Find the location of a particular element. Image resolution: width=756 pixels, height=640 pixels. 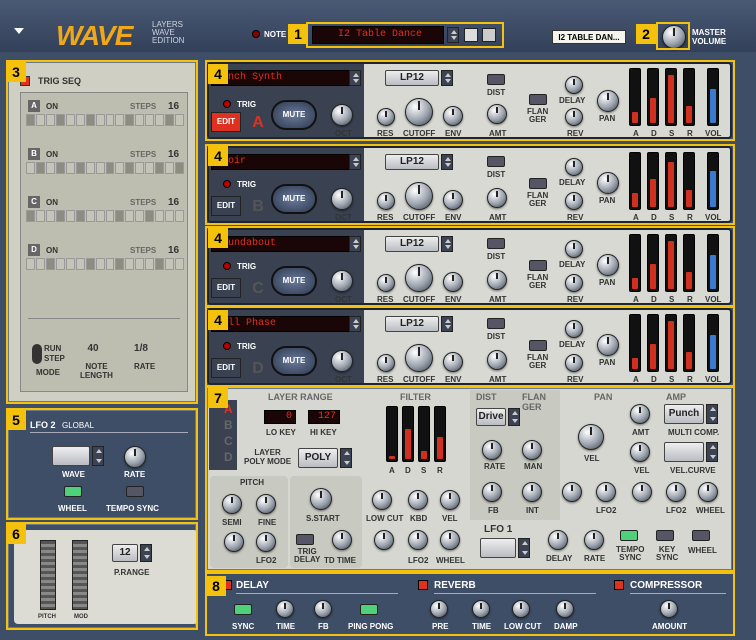

layer-b-cutoff-knob is located at coordinates (419, 196).